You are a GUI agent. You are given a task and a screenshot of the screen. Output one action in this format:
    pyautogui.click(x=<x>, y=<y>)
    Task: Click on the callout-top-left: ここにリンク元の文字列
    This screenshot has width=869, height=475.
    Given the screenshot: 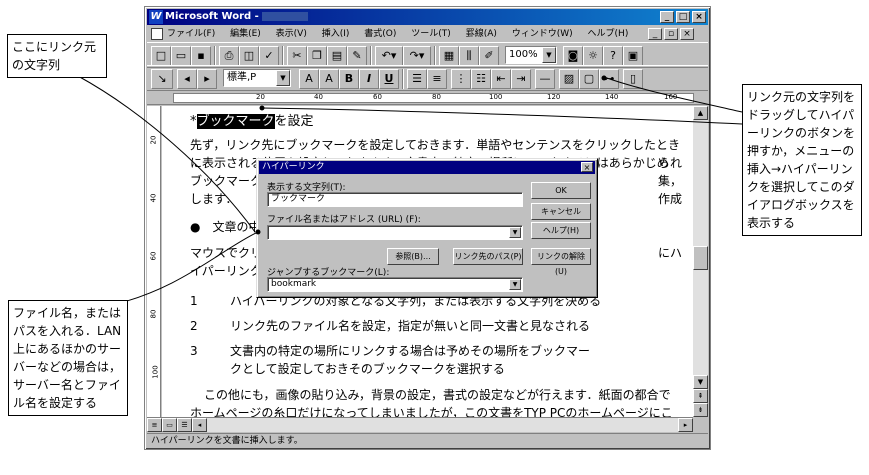 What is the action you would take?
    pyautogui.click(x=57, y=56)
    